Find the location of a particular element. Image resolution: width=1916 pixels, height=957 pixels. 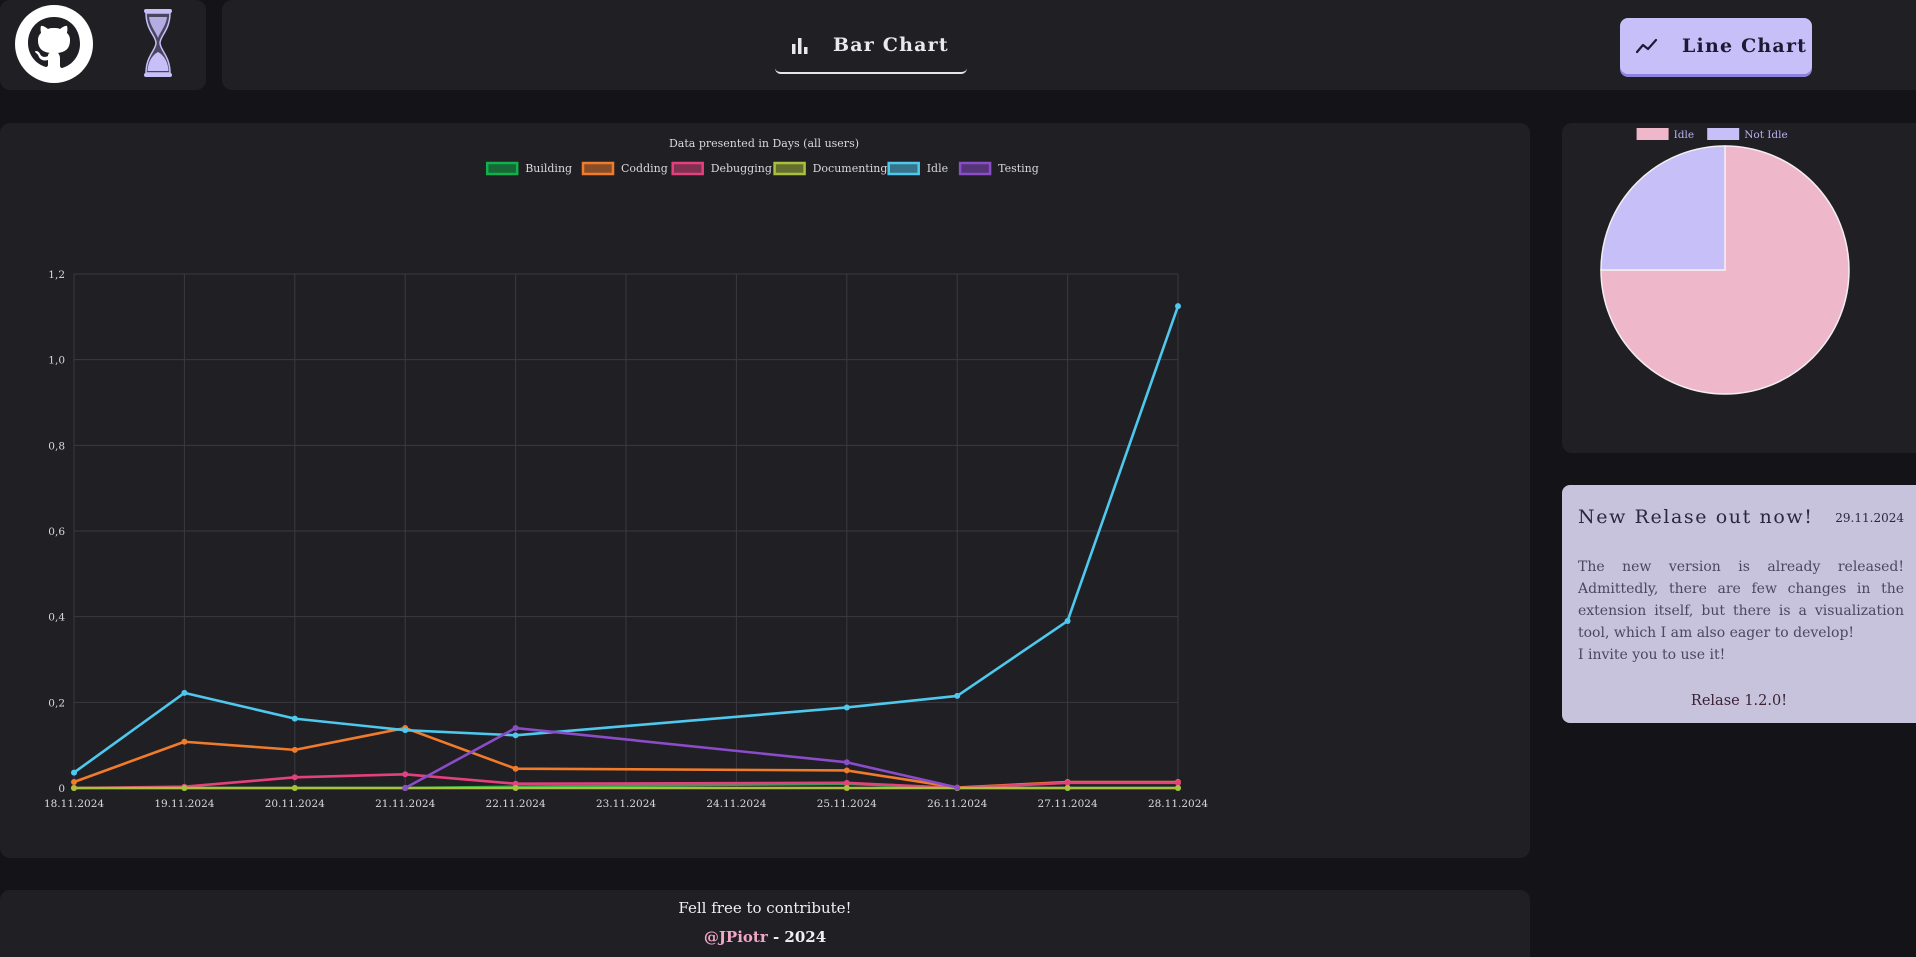

x-tick-label: 19.11.2024 is located at coordinates (184, 804).